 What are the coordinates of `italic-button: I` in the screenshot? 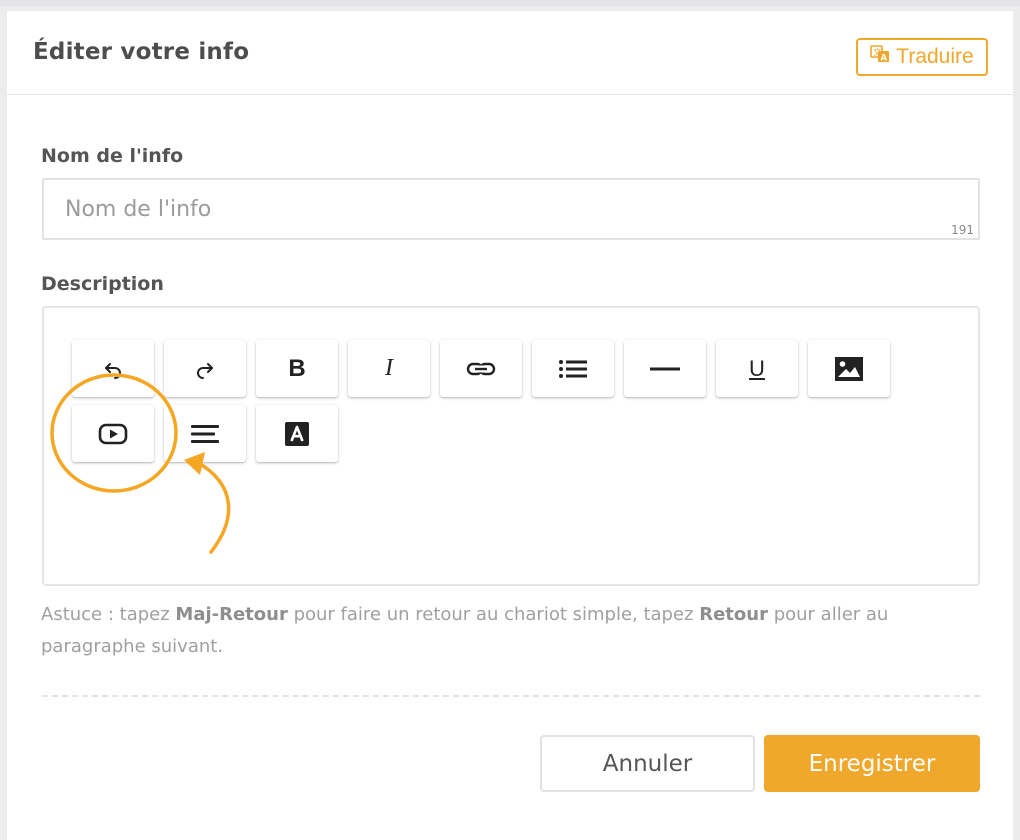 It's located at (389, 368).